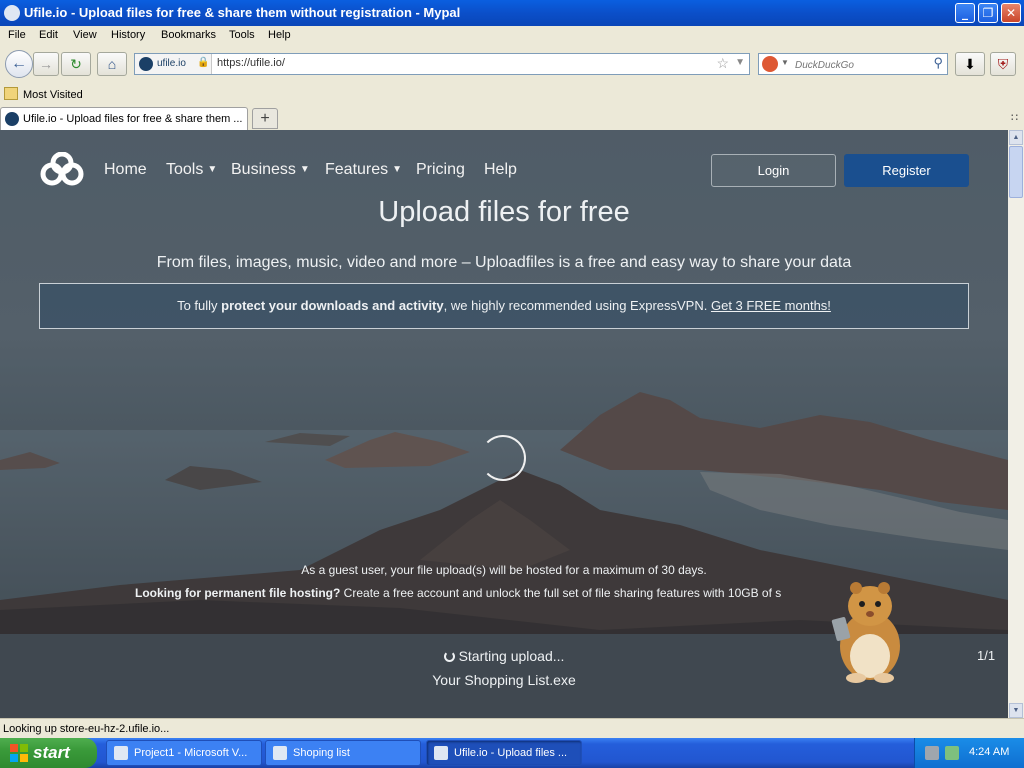  What do you see at coordinates (1011, 13) in the screenshot?
I see `close-button: ✕` at bounding box center [1011, 13].